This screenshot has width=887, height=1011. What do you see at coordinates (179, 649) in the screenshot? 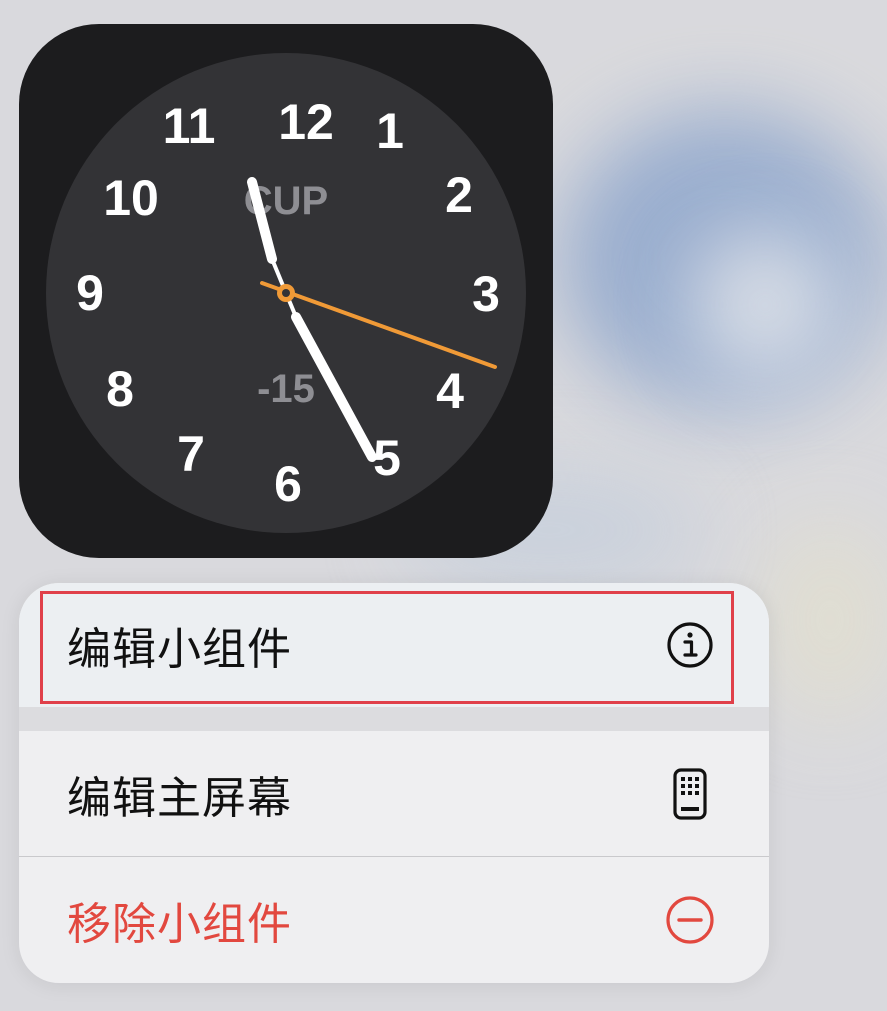
I see `menu-item-label: 编辑小组件` at bounding box center [179, 649].